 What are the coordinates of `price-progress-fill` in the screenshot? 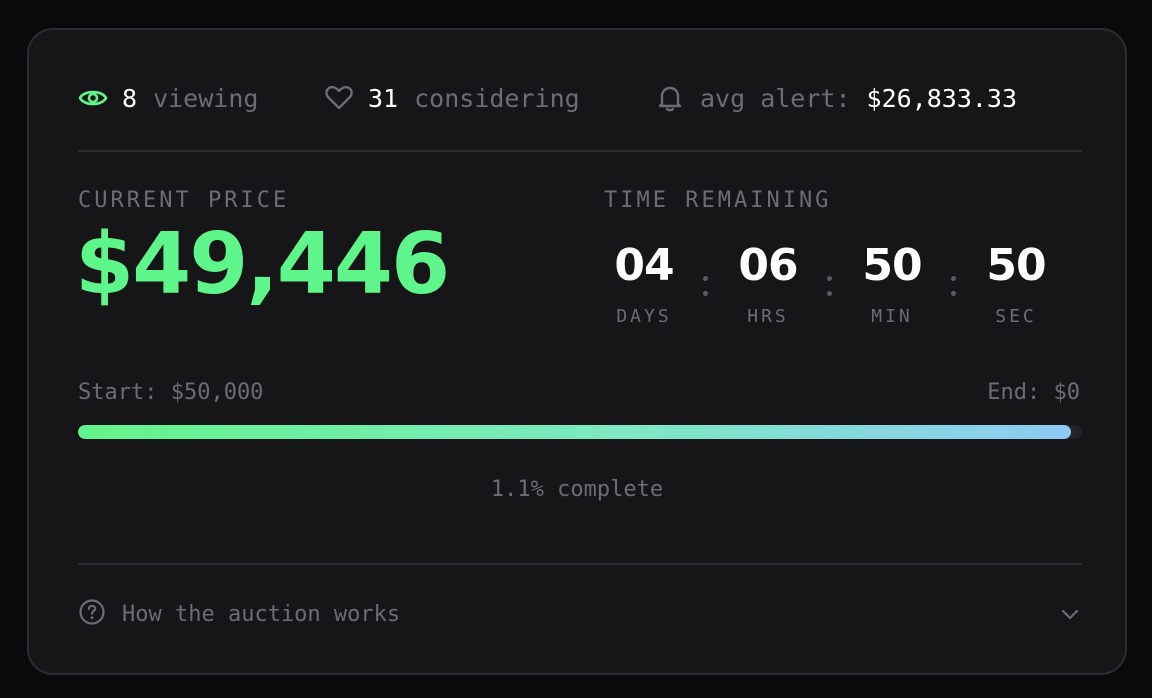 It's located at (574, 432).